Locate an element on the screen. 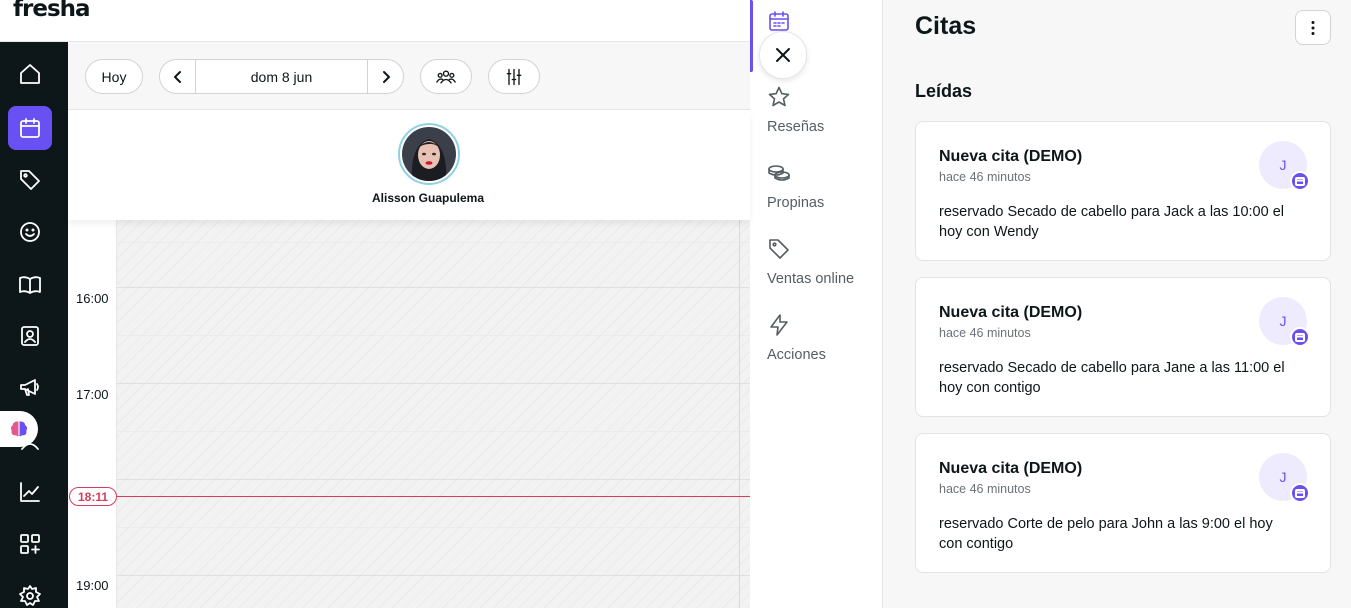 The width and height of the screenshot is (1351, 608). time-label: 16:00 is located at coordinates (92, 298).